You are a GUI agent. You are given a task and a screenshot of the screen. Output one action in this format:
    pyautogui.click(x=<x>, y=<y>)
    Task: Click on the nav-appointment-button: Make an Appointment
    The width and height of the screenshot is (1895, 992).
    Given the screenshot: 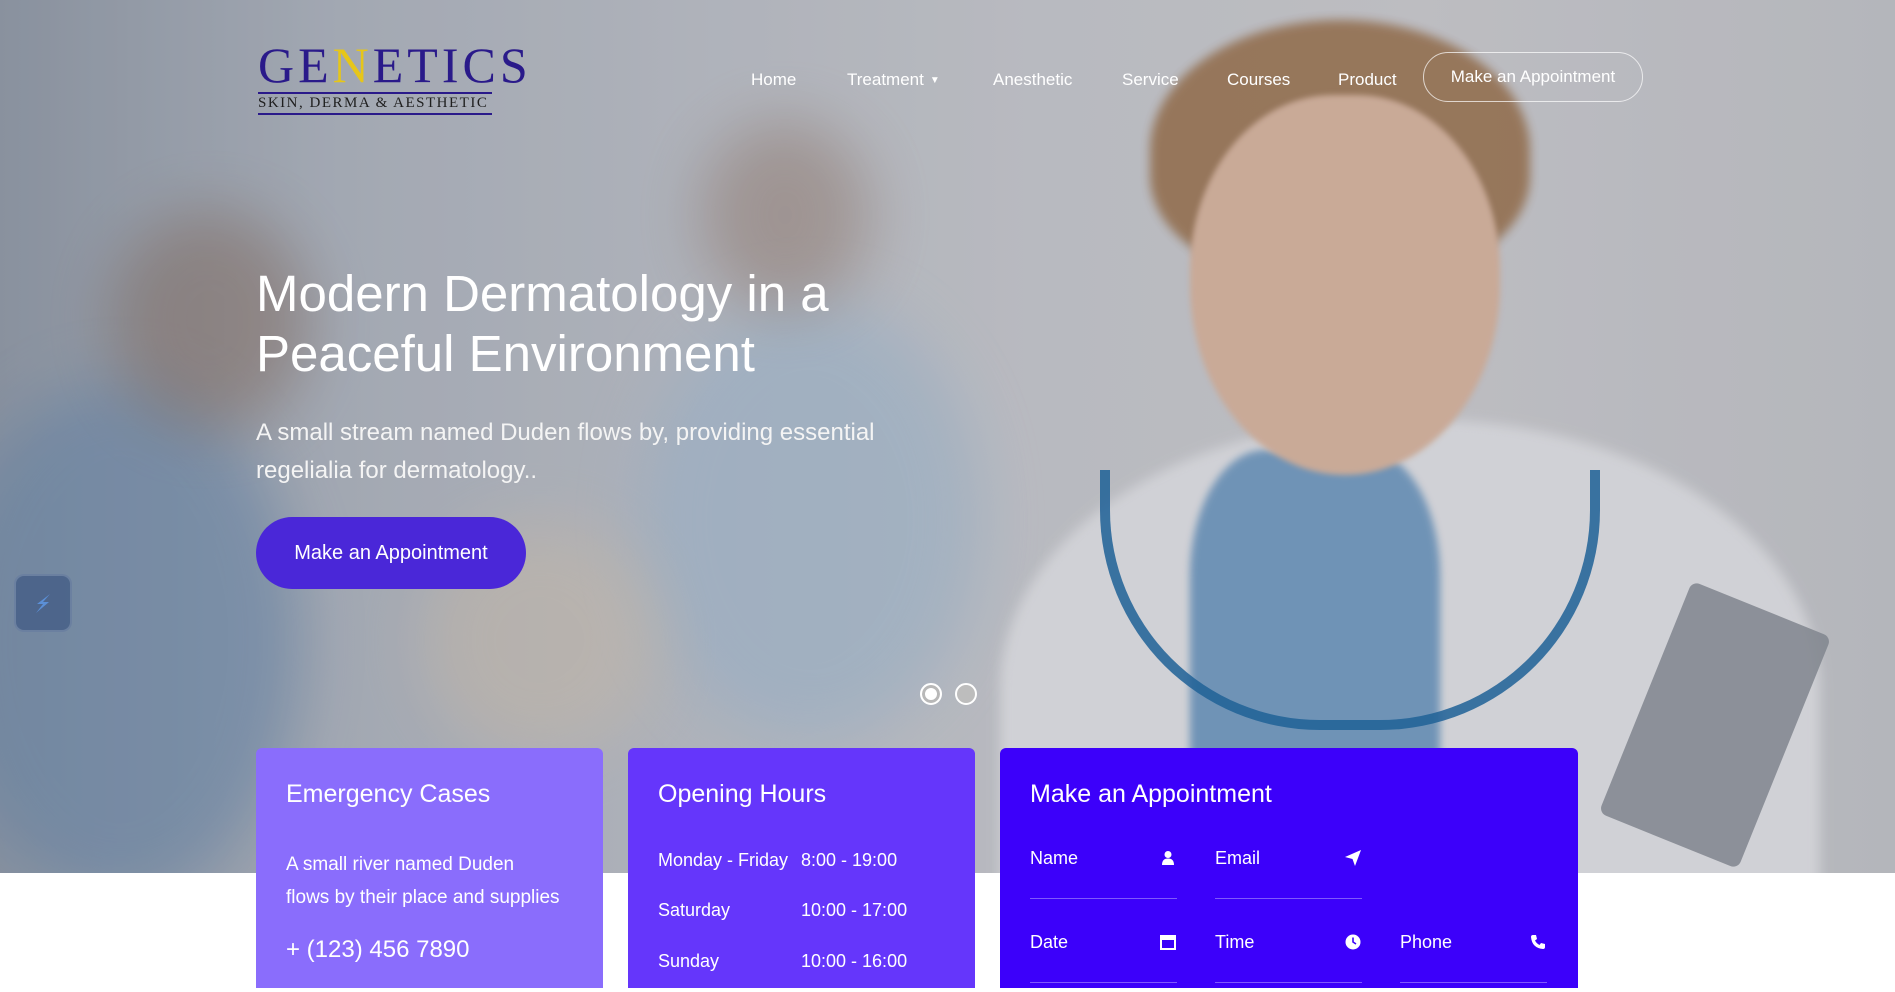 What is the action you would take?
    pyautogui.click(x=1533, y=77)
    